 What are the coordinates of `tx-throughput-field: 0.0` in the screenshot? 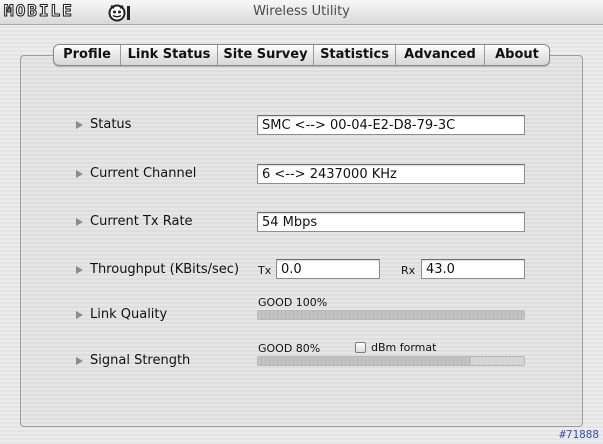 It's located at (328, 269).